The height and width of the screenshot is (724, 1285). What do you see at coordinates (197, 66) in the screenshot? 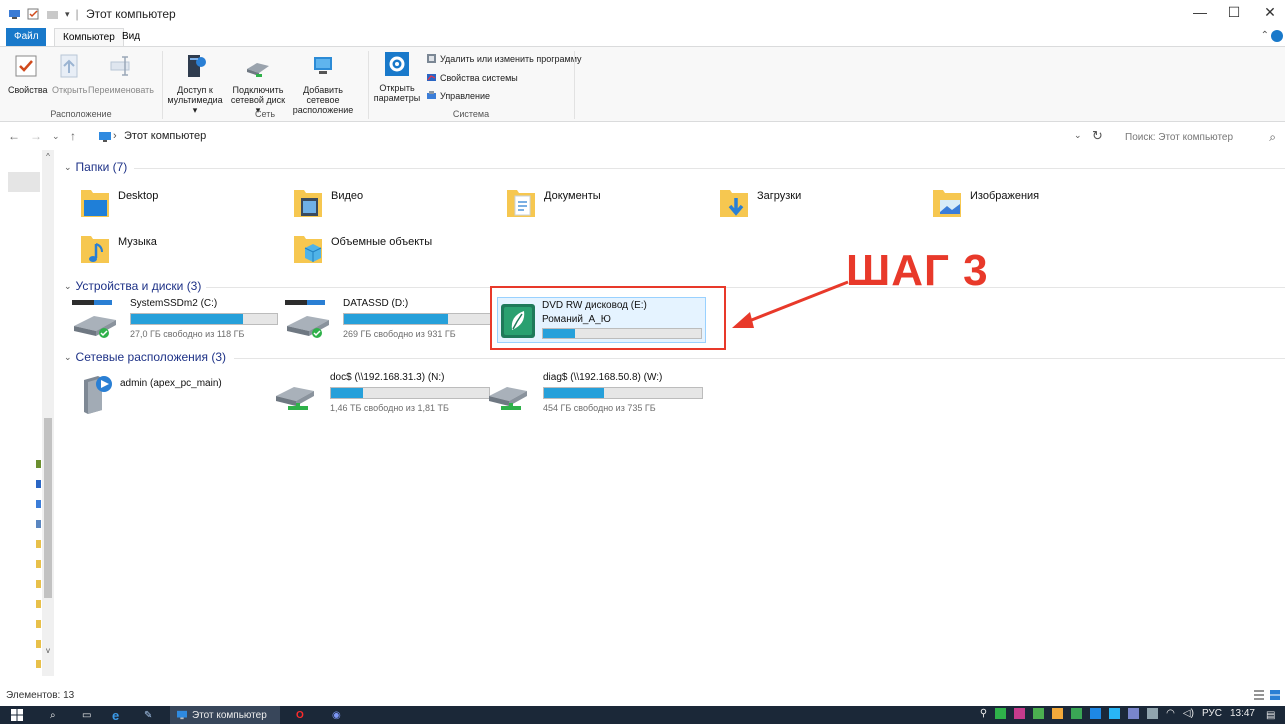
I see `media-server-icon` at bounding box center [197, 66].